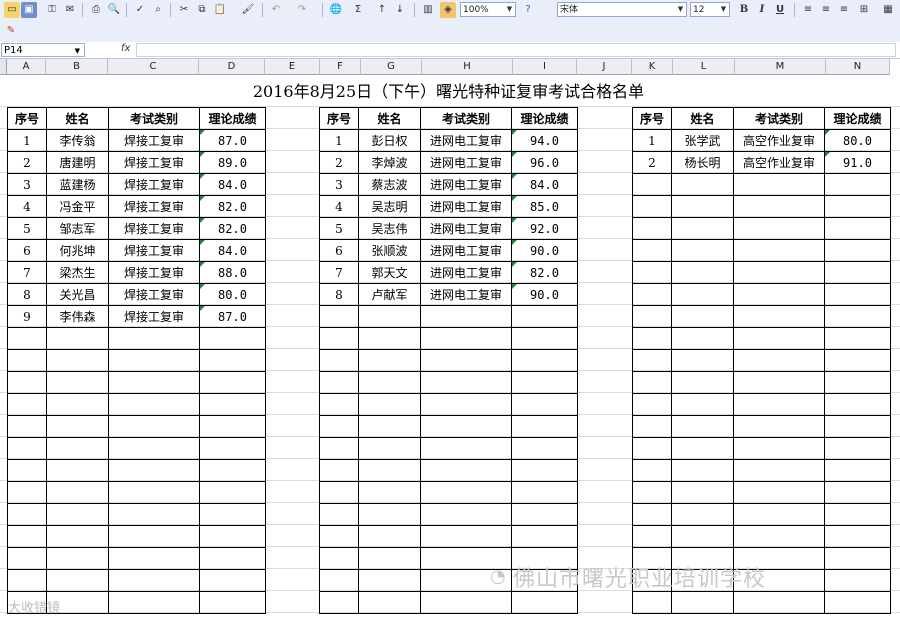 The image size is (900, 622). Describe the element at coordinates (888, 10) in the screenshot. I see `currency-icon: ▦` at that location.